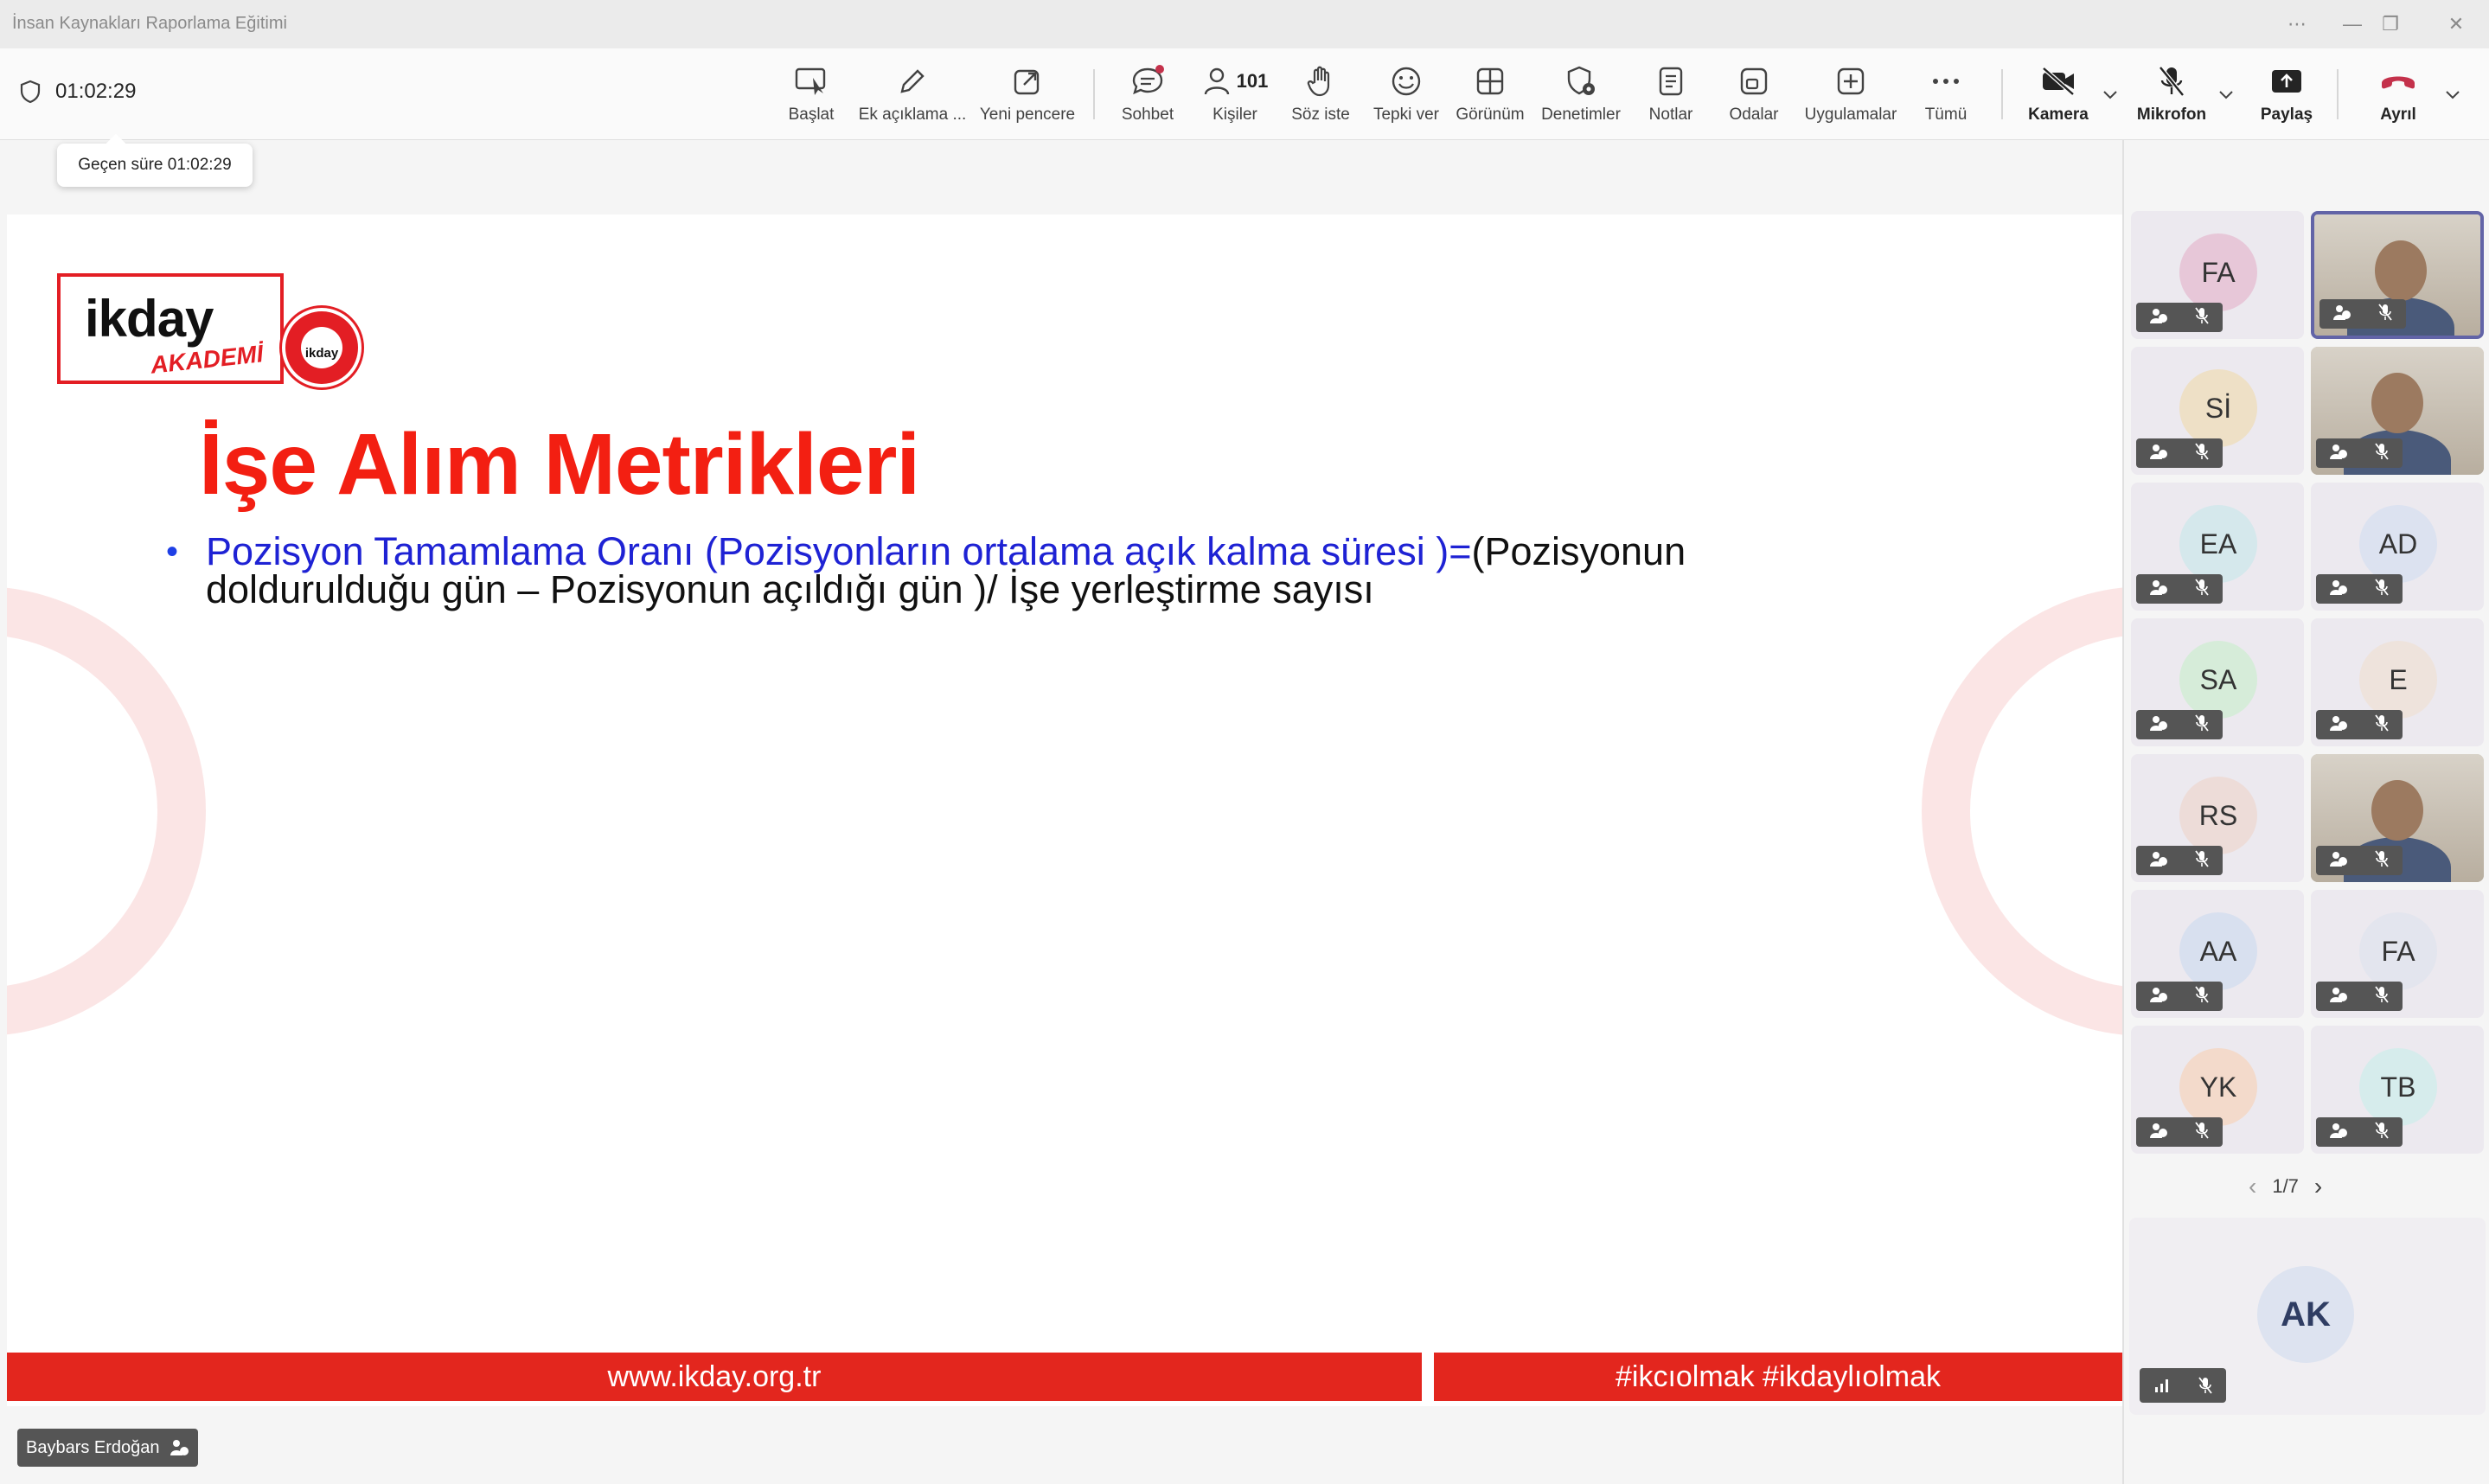 The width and height of the screenshot is (2489, 1484). What do you see at coordinates (1235, 81) in the screenshot?
I see `people-icon: 101` at bounding box center [1235, 81].